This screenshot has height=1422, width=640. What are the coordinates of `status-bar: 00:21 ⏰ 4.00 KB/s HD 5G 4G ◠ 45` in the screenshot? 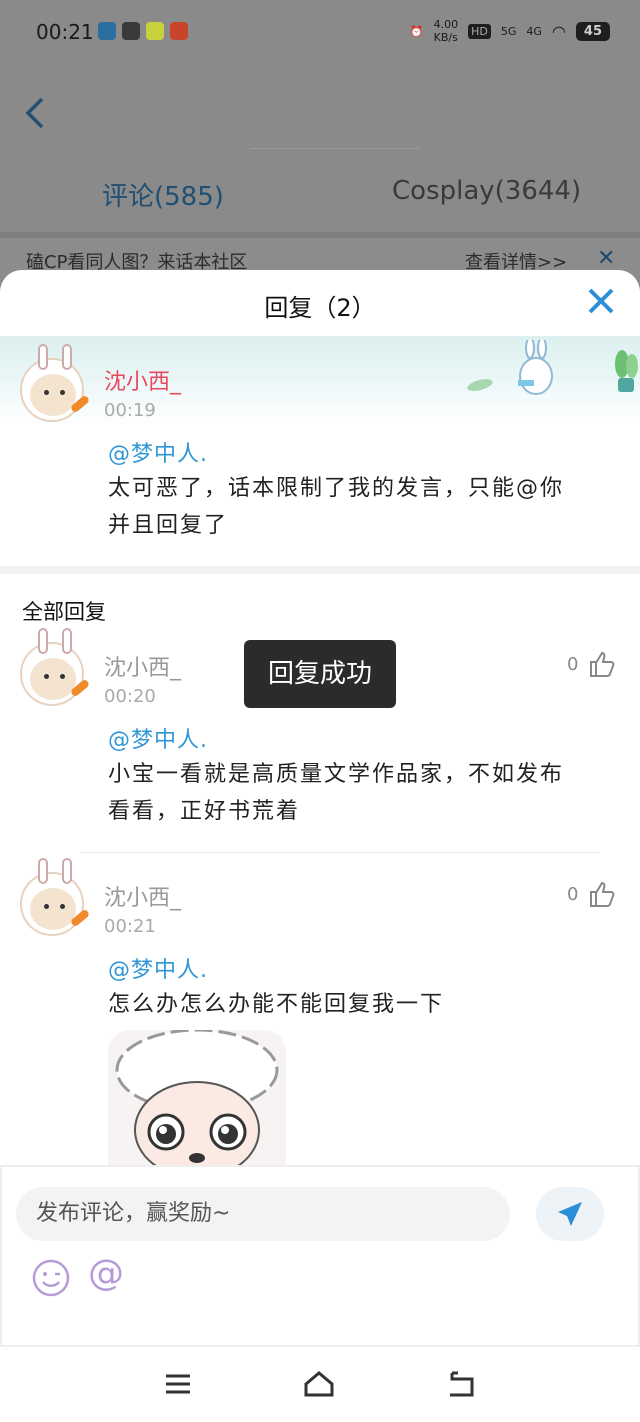 It's located at (320, 32).